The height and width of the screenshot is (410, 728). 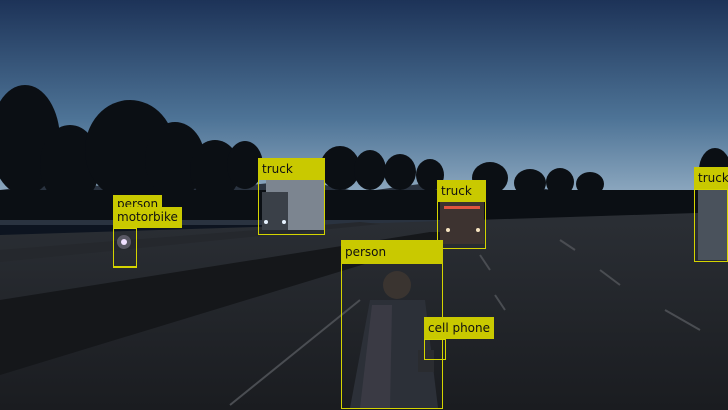 What do you see at coordinates (461, 191) in the screenshot?
I see `truck-center-label: truck` at bounding box center [461, 191].